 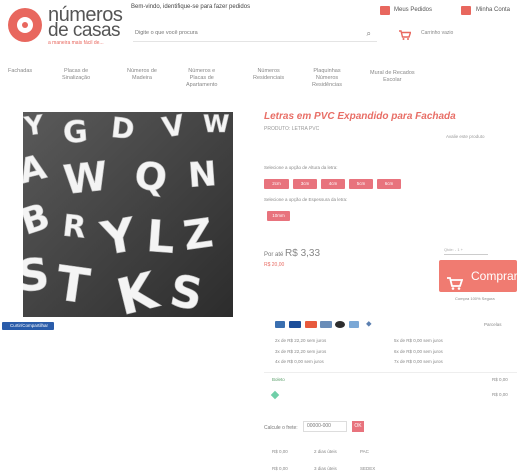 I want to click on nav-item-numeros-apartamento: Números e Placas de Apartamento, so click(x=202, y=78).